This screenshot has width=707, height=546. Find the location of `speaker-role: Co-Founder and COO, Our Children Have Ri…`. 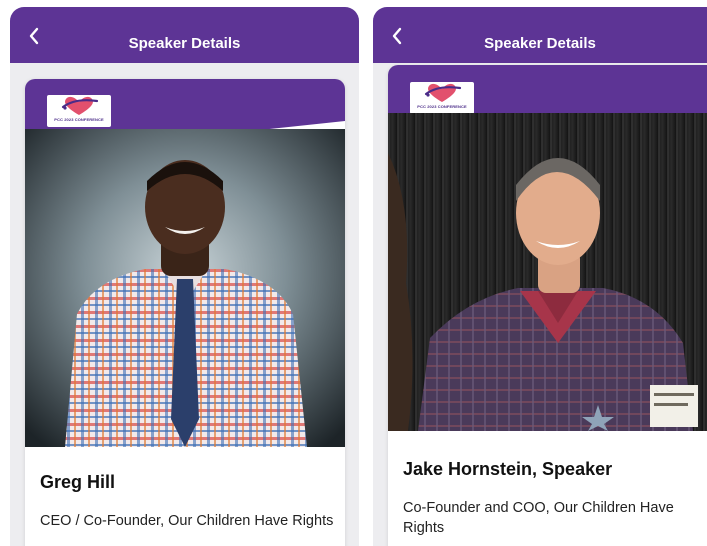

speaker-role: Co-Founder and COO, Our Children Have Ri… is located at coordinates (538, 518).